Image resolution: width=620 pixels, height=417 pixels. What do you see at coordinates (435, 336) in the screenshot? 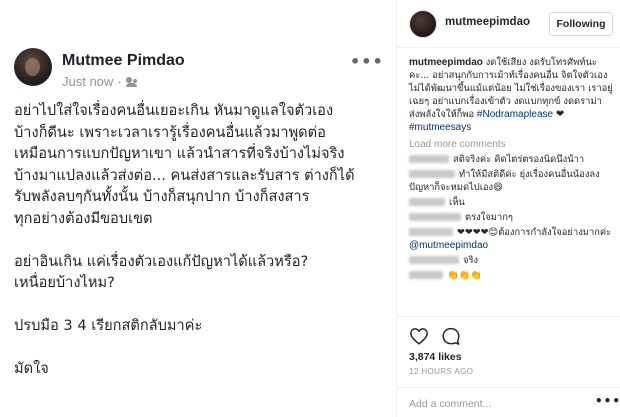
I see `action-icons` at bounding box center [435, 336].